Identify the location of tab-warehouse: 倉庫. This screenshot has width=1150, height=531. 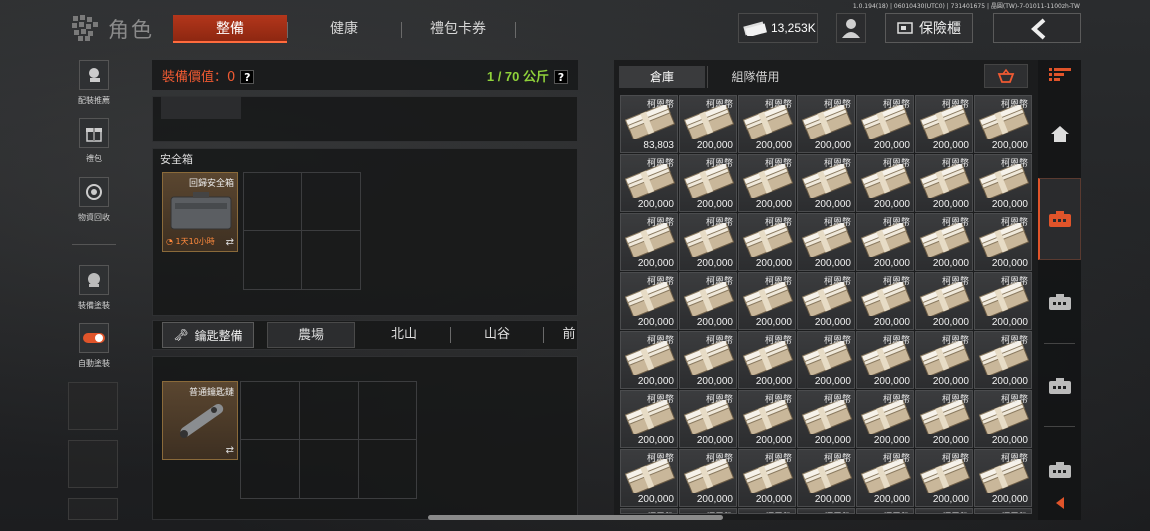
(662, 77).